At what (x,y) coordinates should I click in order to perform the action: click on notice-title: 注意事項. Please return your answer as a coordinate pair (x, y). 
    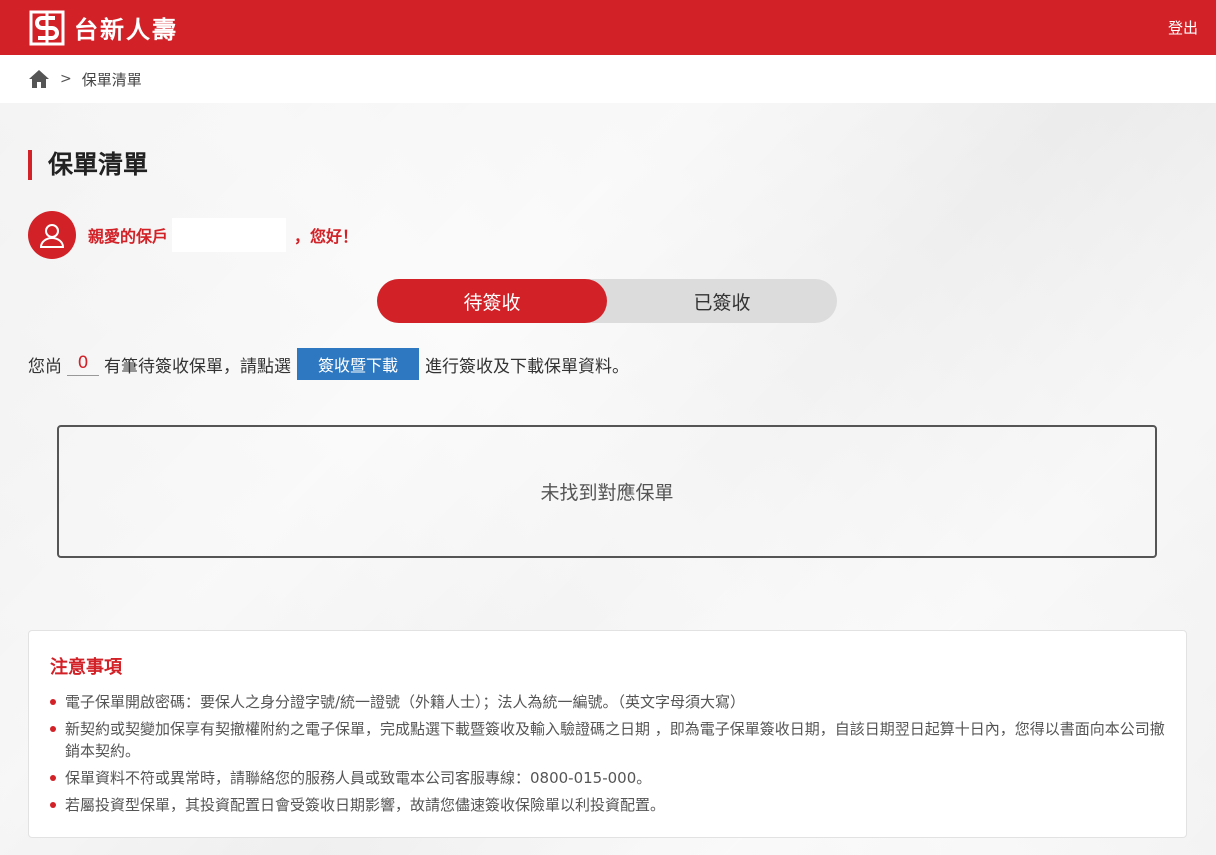
    Looking at the image, I should click on (86, 667).